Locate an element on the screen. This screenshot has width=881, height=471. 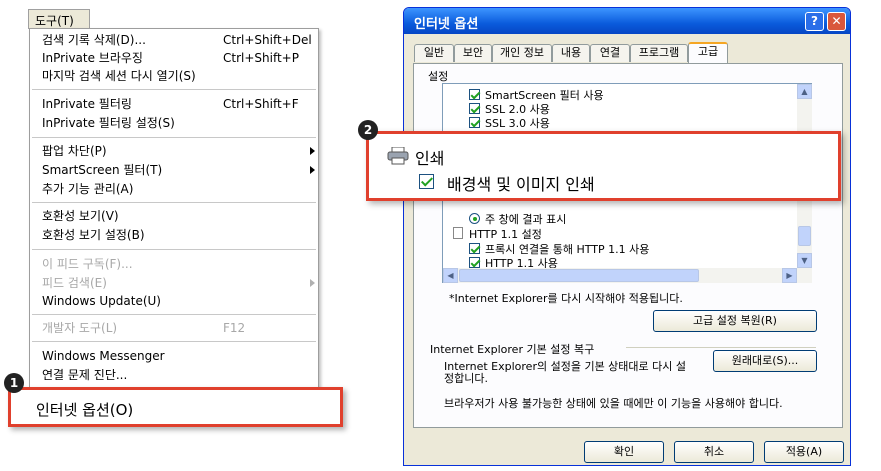
close-button: ✕ is located at coordinates (836, 21).